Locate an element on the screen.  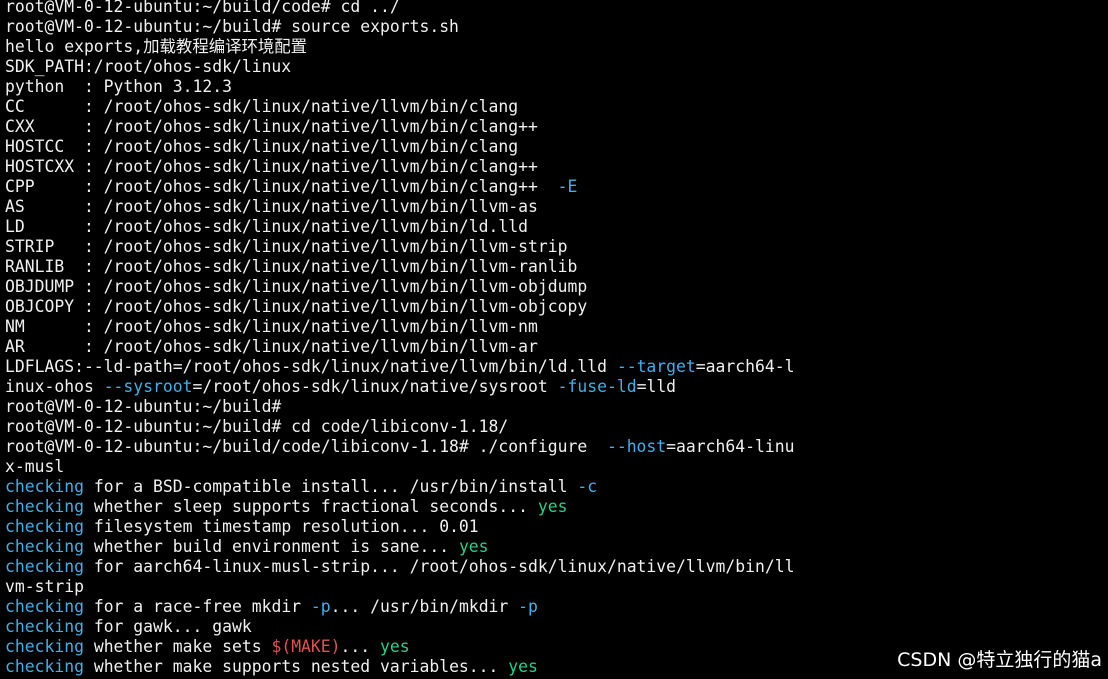
terminal-text-segment: -c is located at coordinates (587, 486).